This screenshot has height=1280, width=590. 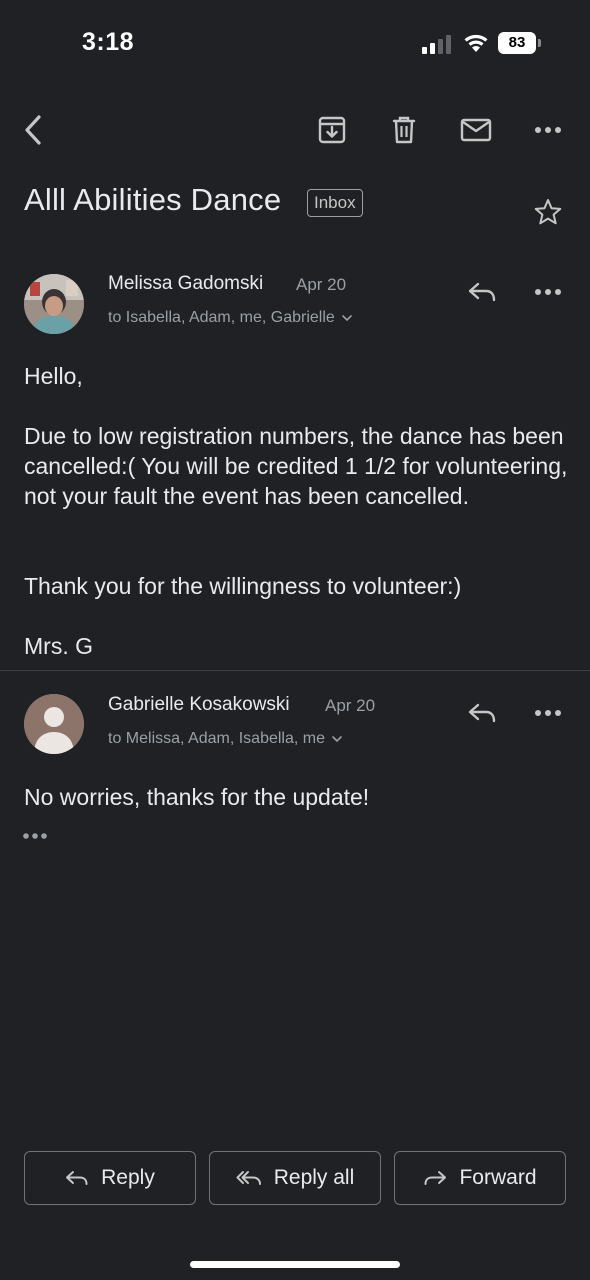 I want to click on star-icon, so click(x=548, y=212).